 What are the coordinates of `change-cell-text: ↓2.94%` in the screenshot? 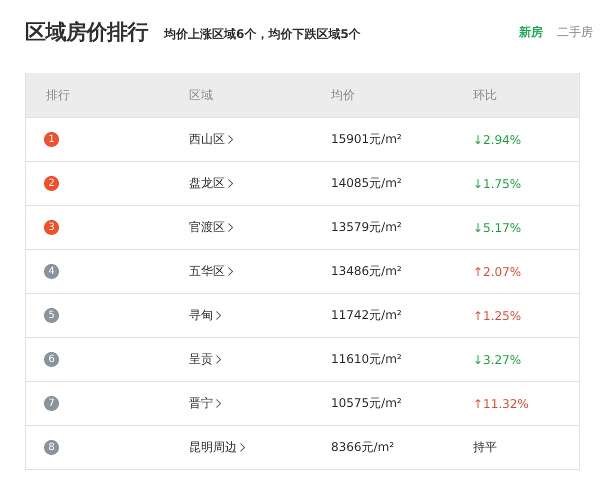 It's located at (497, 139).